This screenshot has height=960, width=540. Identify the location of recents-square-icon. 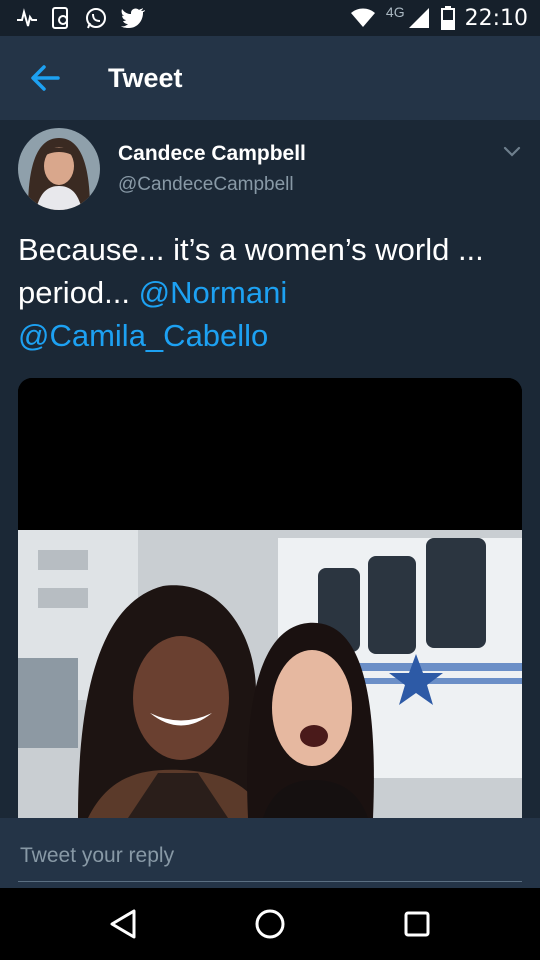
(417, 924).